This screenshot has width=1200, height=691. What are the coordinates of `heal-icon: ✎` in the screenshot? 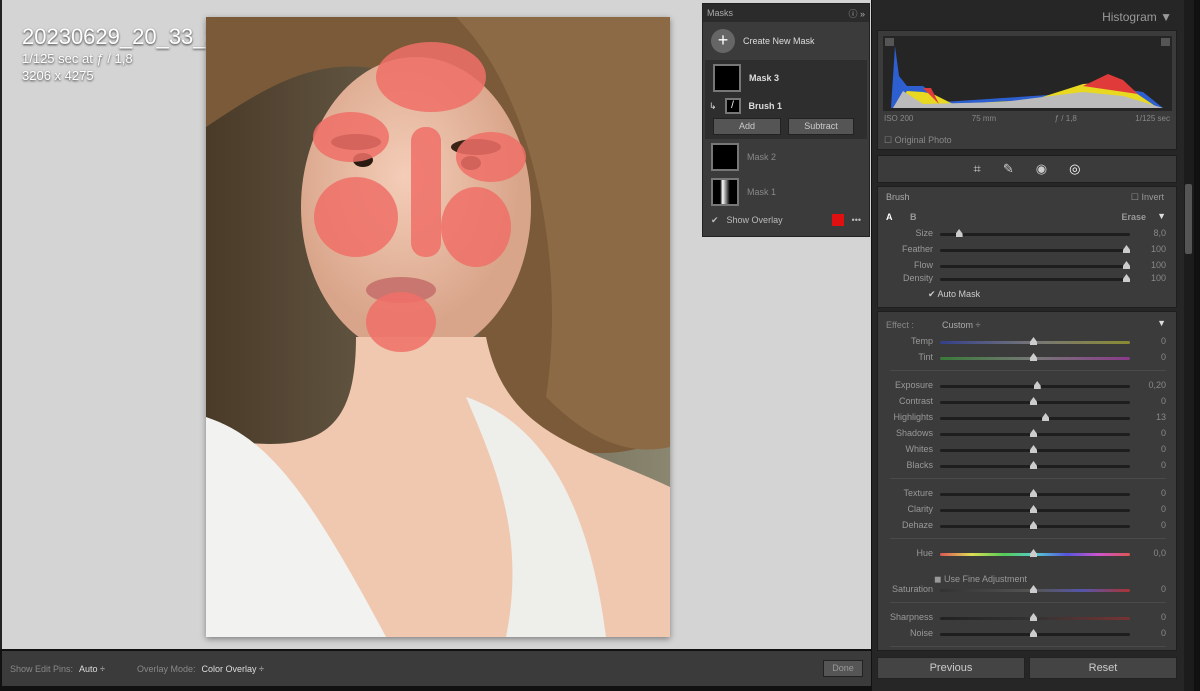 It's located at (1008, 169).